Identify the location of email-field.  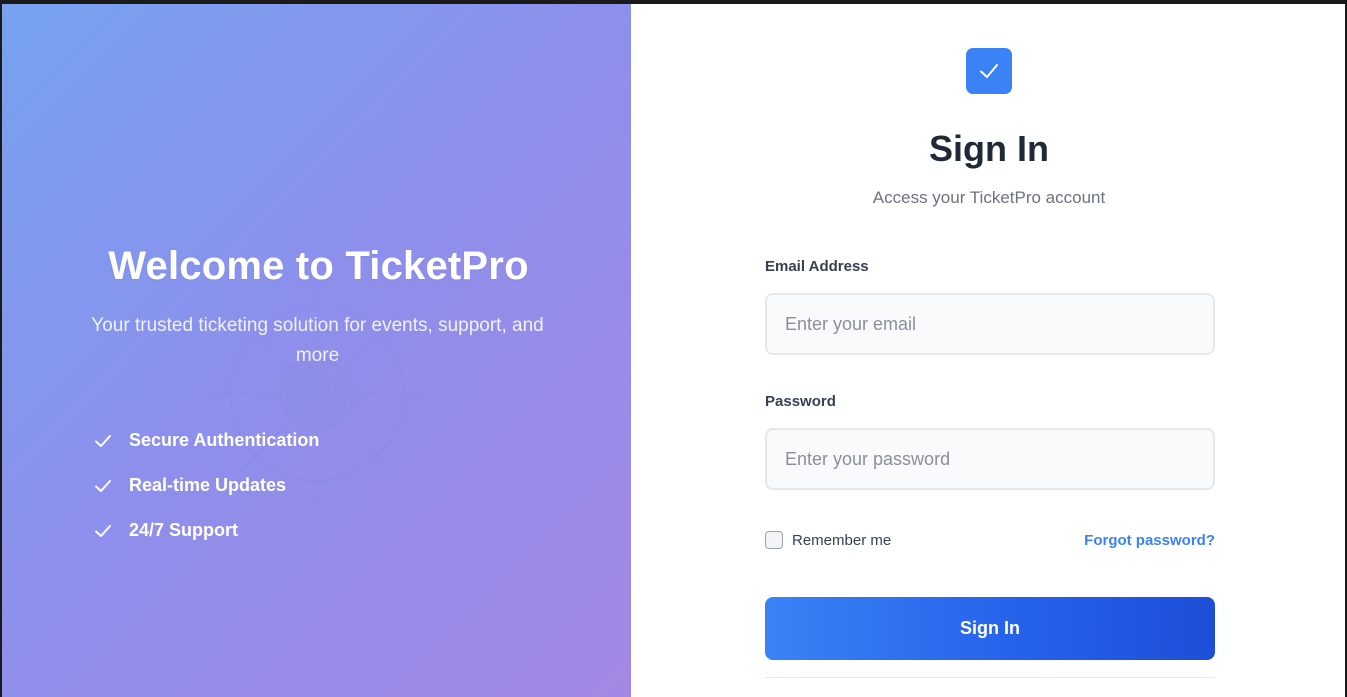
(990, 324).